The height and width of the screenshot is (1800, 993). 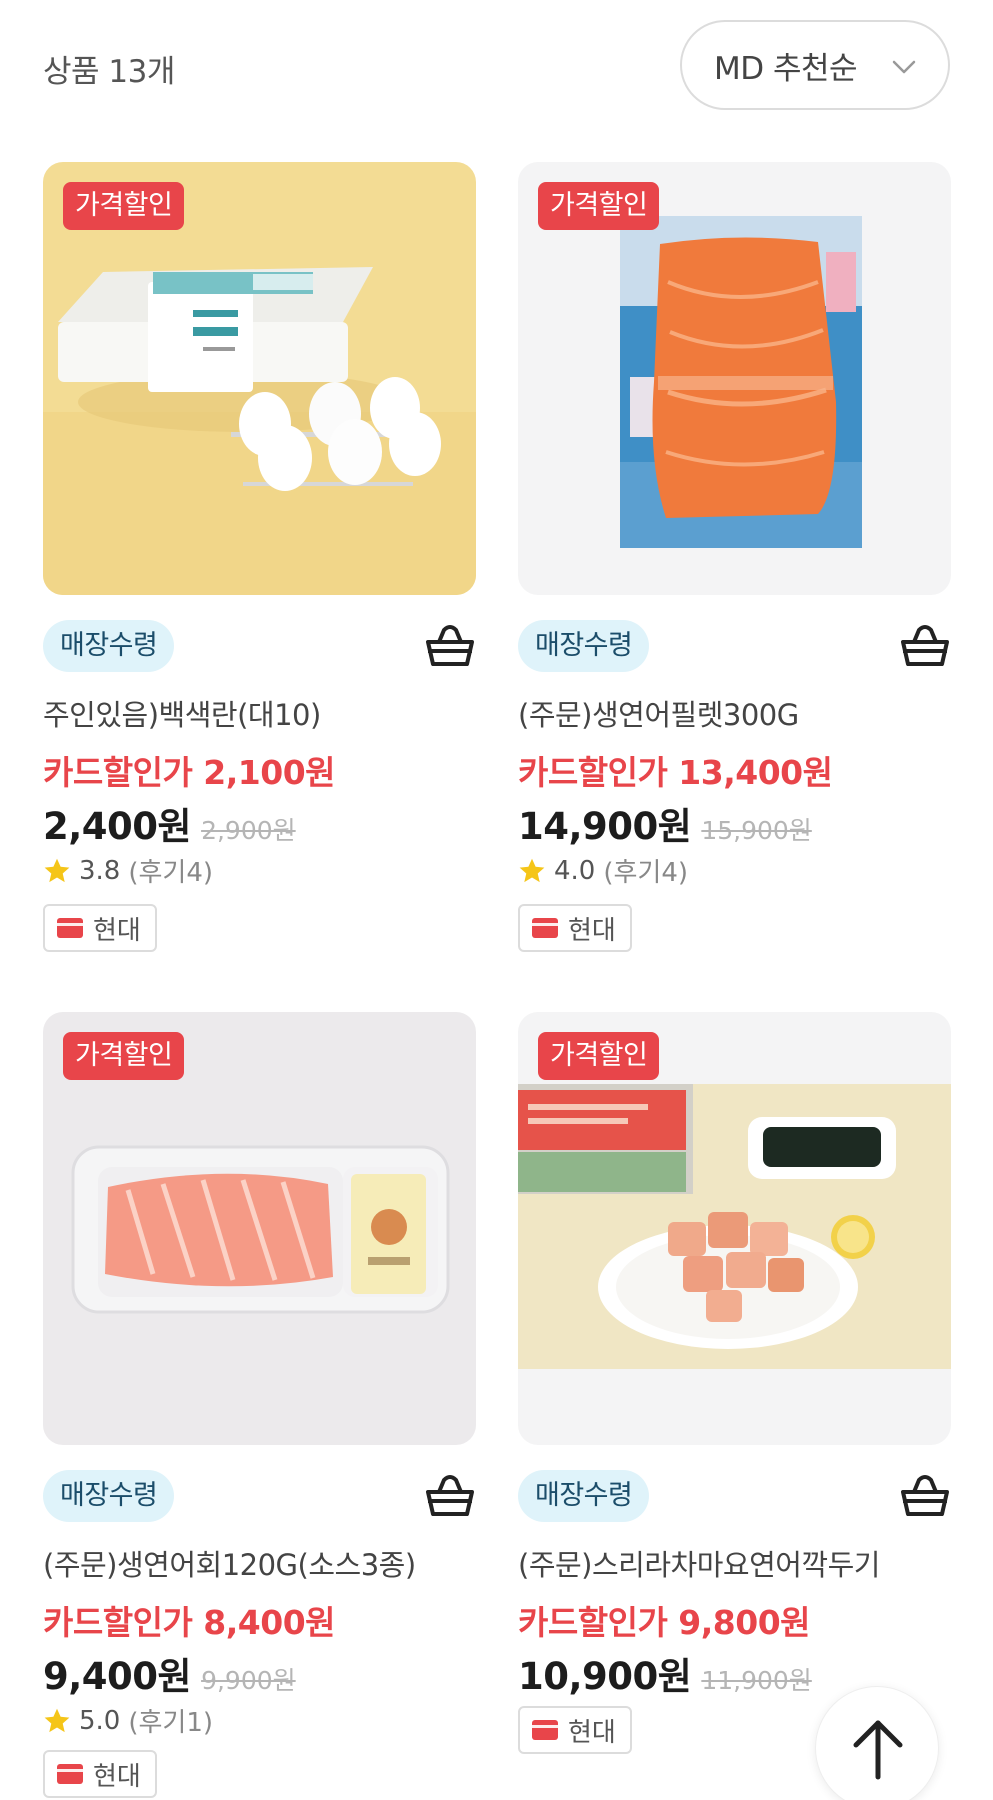 I want to click on list-header: 상품 13개 MD 추천순, so click(x=496, y=66).